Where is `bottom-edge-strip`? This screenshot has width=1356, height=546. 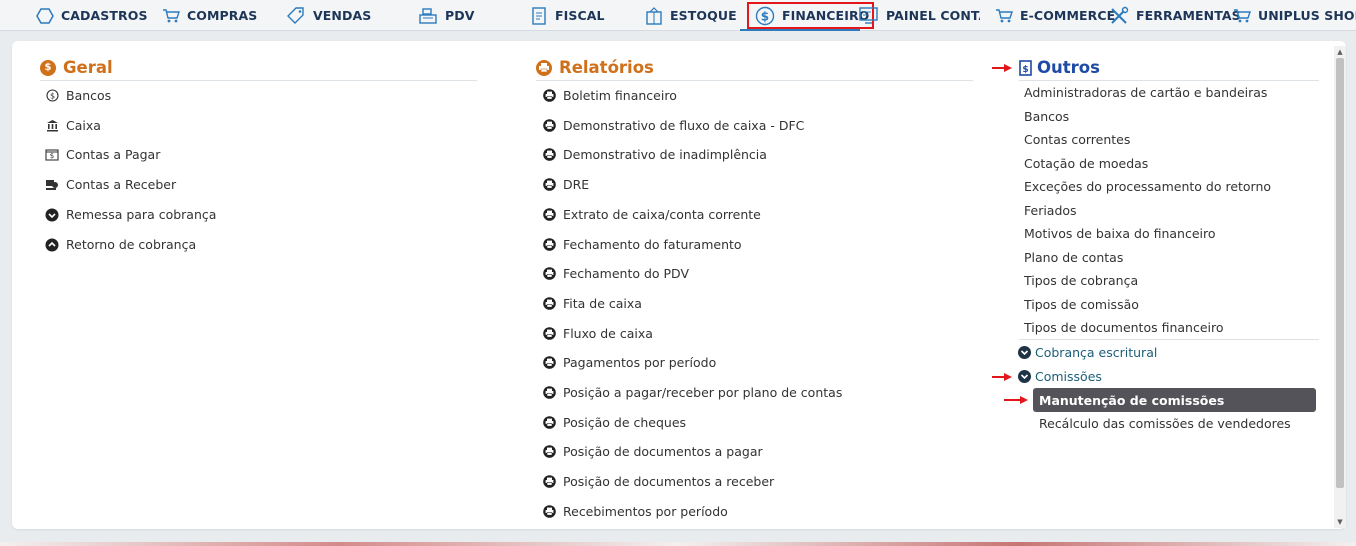 bottom-edge-strip is located at coordinates (678, 544).